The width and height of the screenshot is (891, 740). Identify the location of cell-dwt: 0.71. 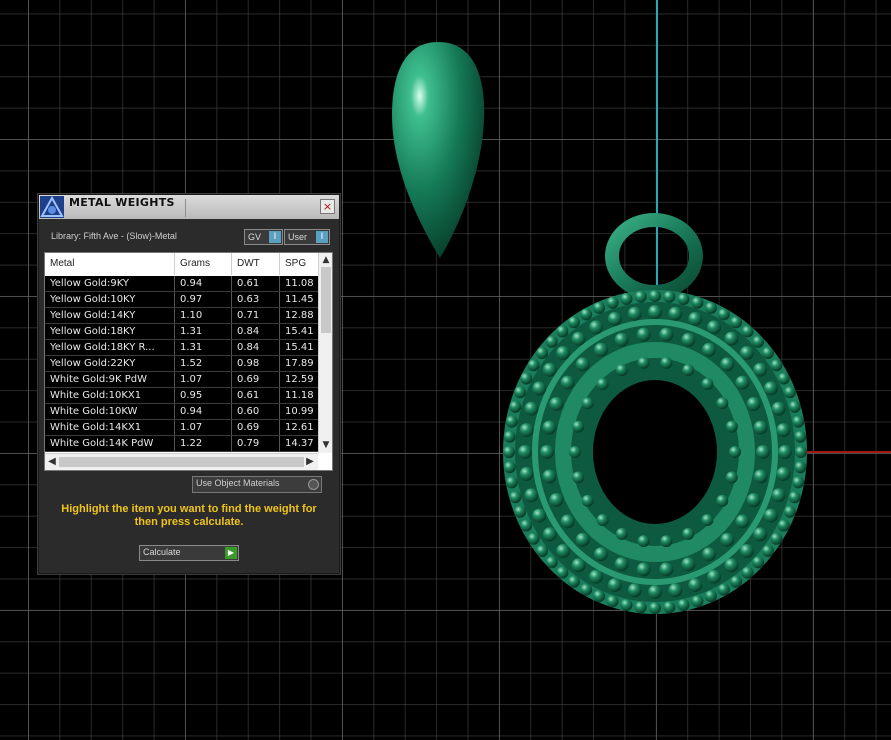
(256, 315).